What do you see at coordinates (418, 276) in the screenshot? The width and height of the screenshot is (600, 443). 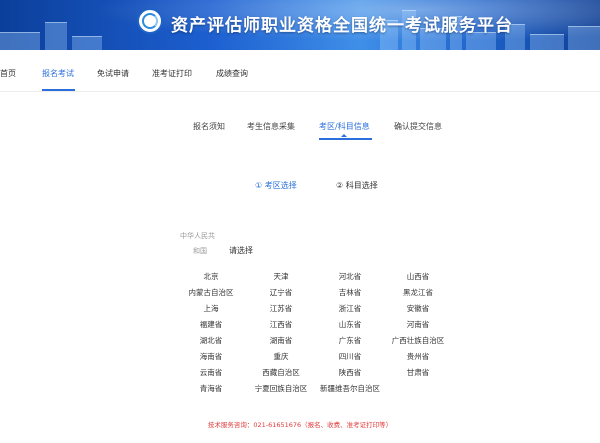 I see `province-option: 山西省` at bounding box center [418, 276].